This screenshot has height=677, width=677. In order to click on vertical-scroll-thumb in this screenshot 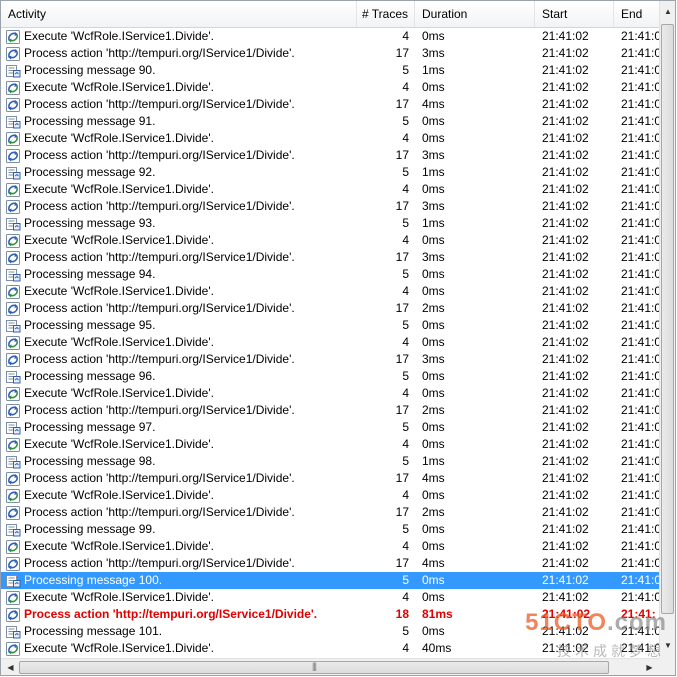, I will do `click(667, 319)`.